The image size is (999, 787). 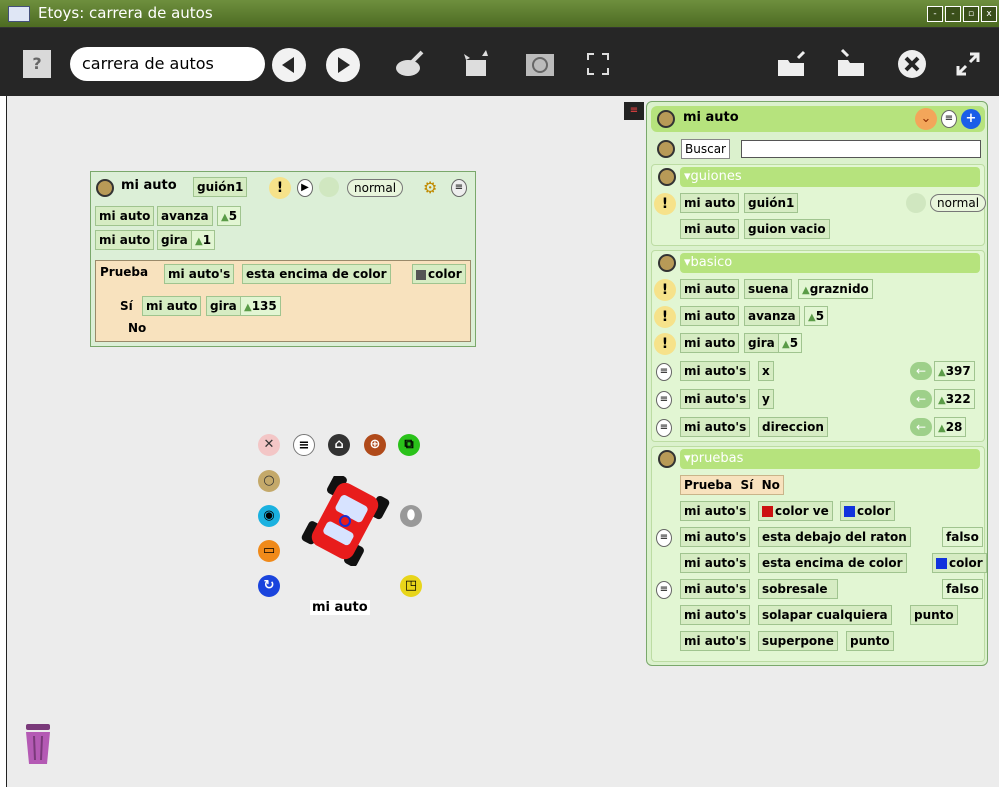 What do you see at coordinates (174, 240) in the screenshot?
I see `script-row-2-cmd: gira` at bounding box center [174, 240].